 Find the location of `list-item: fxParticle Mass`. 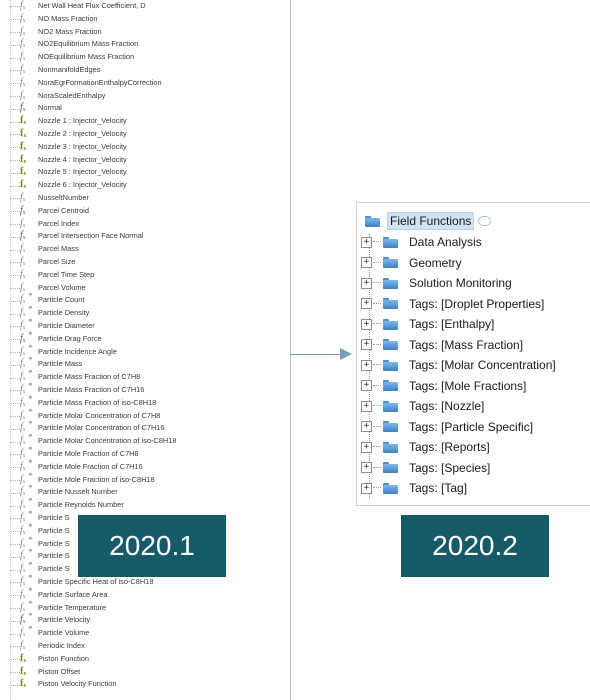

list-item: fxParticle Mass is located at coordinates (145, 362).